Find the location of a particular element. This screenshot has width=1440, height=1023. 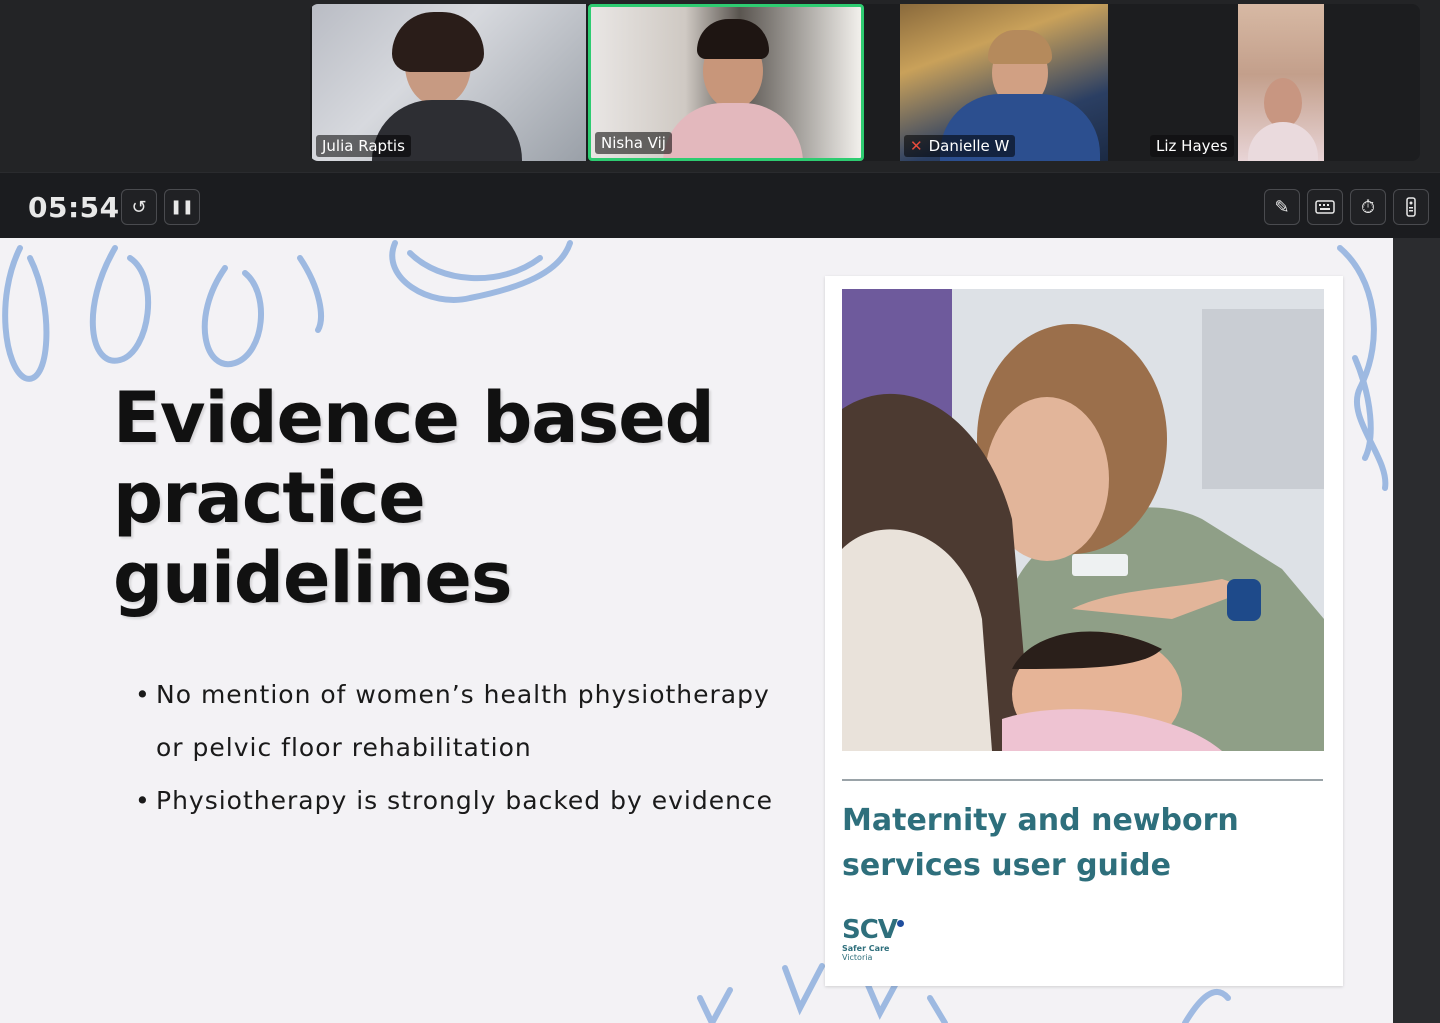

participant-avatar is located at coordinates (1283, 103).